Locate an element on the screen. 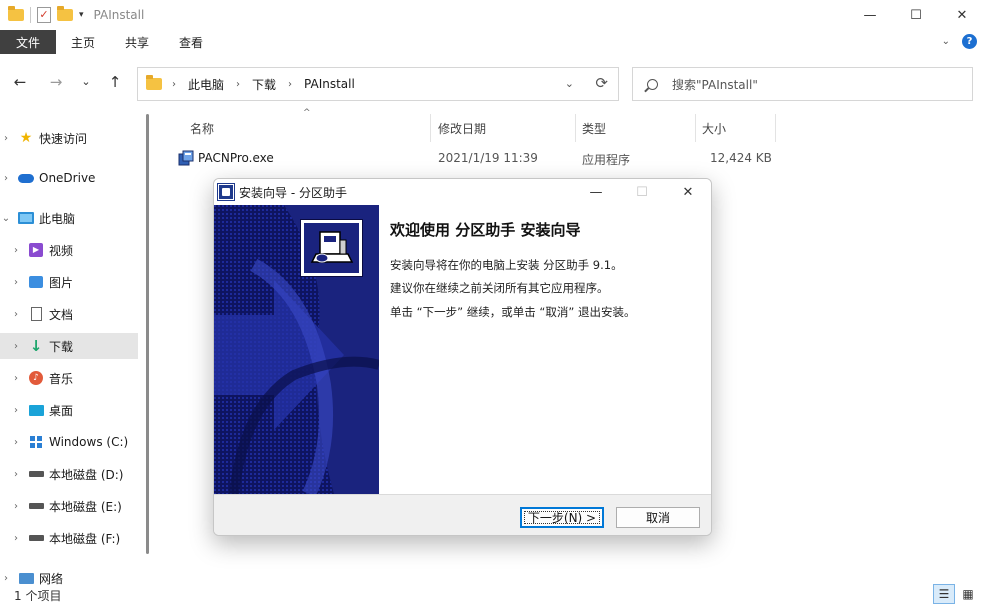  back-button: ← is located at coordinates (20, 82).